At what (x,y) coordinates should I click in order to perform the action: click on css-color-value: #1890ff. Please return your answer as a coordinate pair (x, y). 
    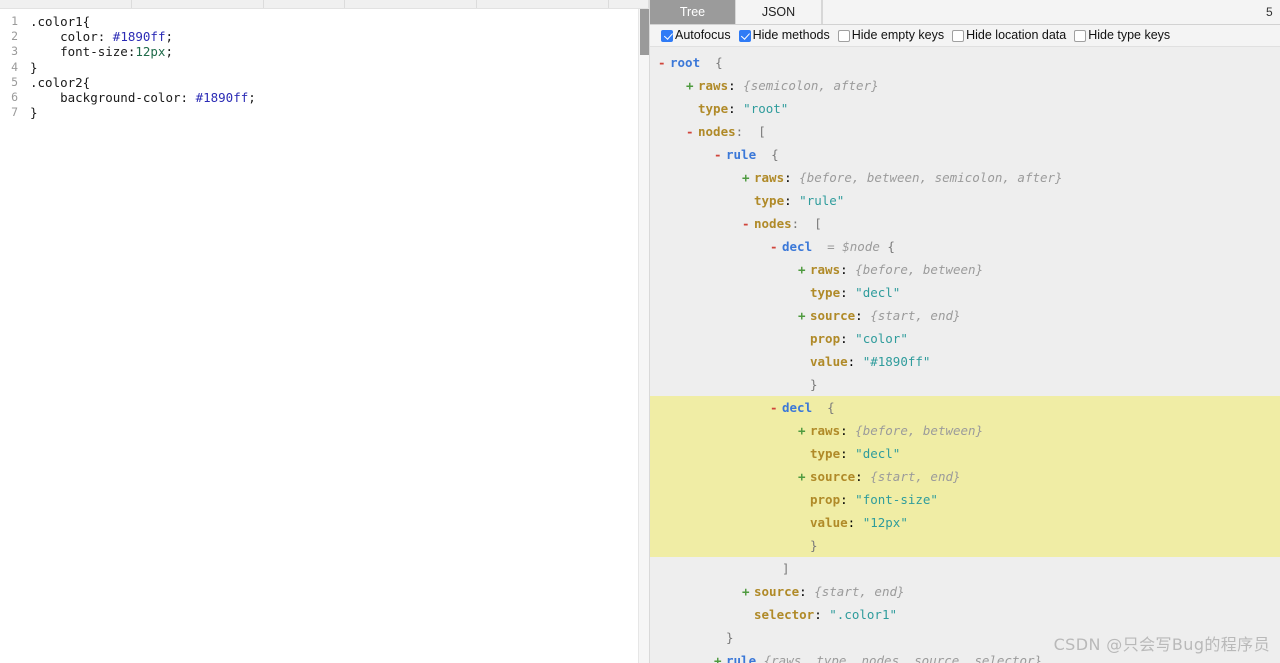
    Looking at the image, I should click on (222, 97).